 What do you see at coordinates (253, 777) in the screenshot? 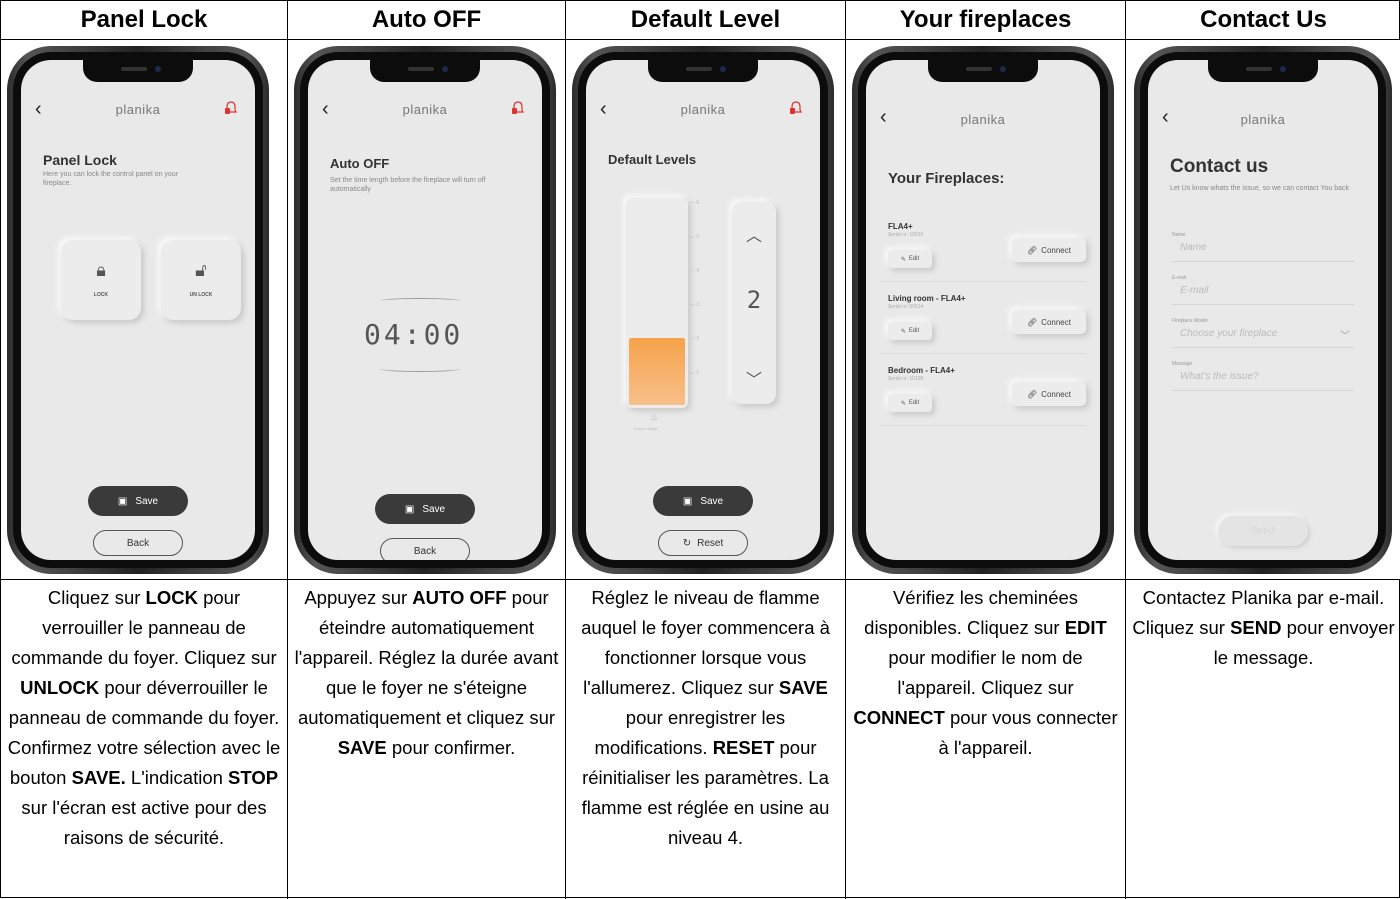
I see `bold-keyword: STOP` at bounding box center [253, 777].